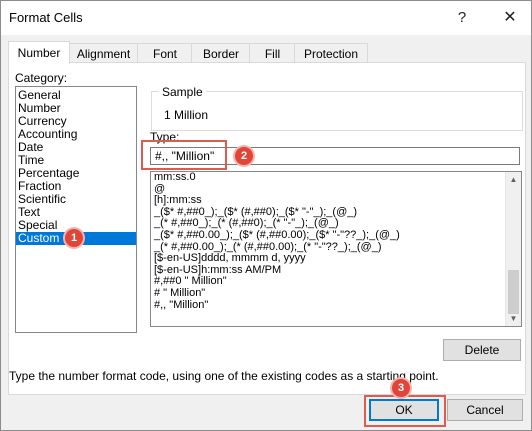 Image resolution: width=532 pixels, height=431 pixels. What do you see at coordinates (405, 411) in the screenshot?
I see `ok-button-highlight` at bounding box center [405, 411].